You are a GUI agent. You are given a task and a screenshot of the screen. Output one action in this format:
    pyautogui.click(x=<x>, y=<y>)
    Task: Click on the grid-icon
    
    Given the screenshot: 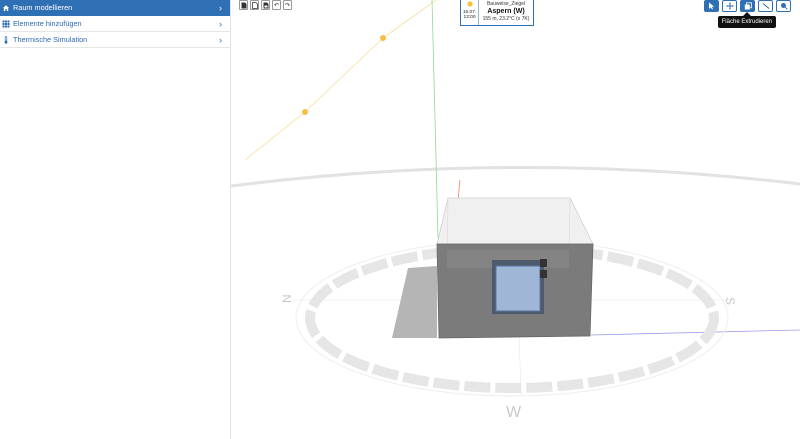 What is the action you would take?
    pyautogui.click(x=5, y=23)
    